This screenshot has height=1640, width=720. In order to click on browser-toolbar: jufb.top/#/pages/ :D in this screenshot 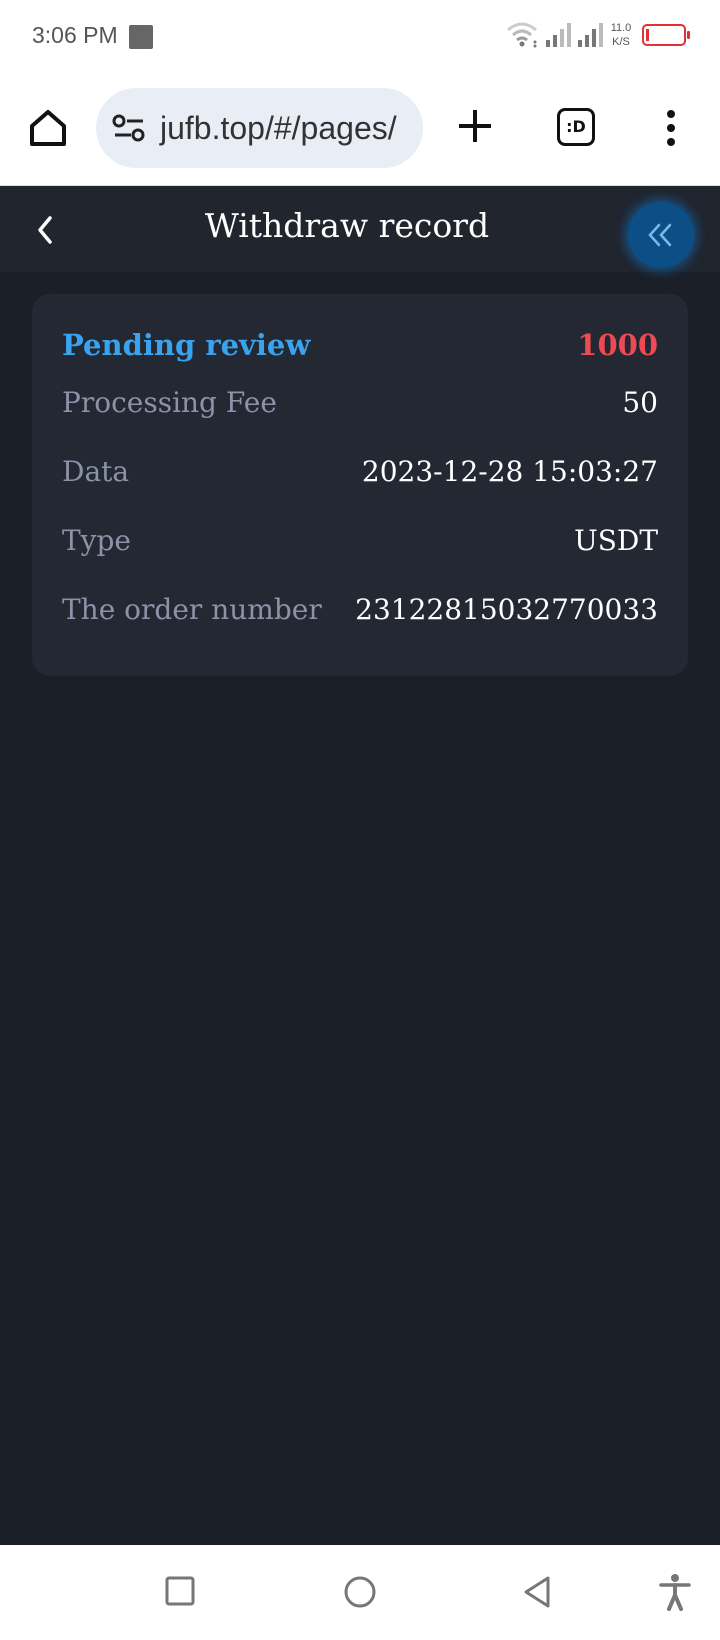, I will do `click(360, 129)`.